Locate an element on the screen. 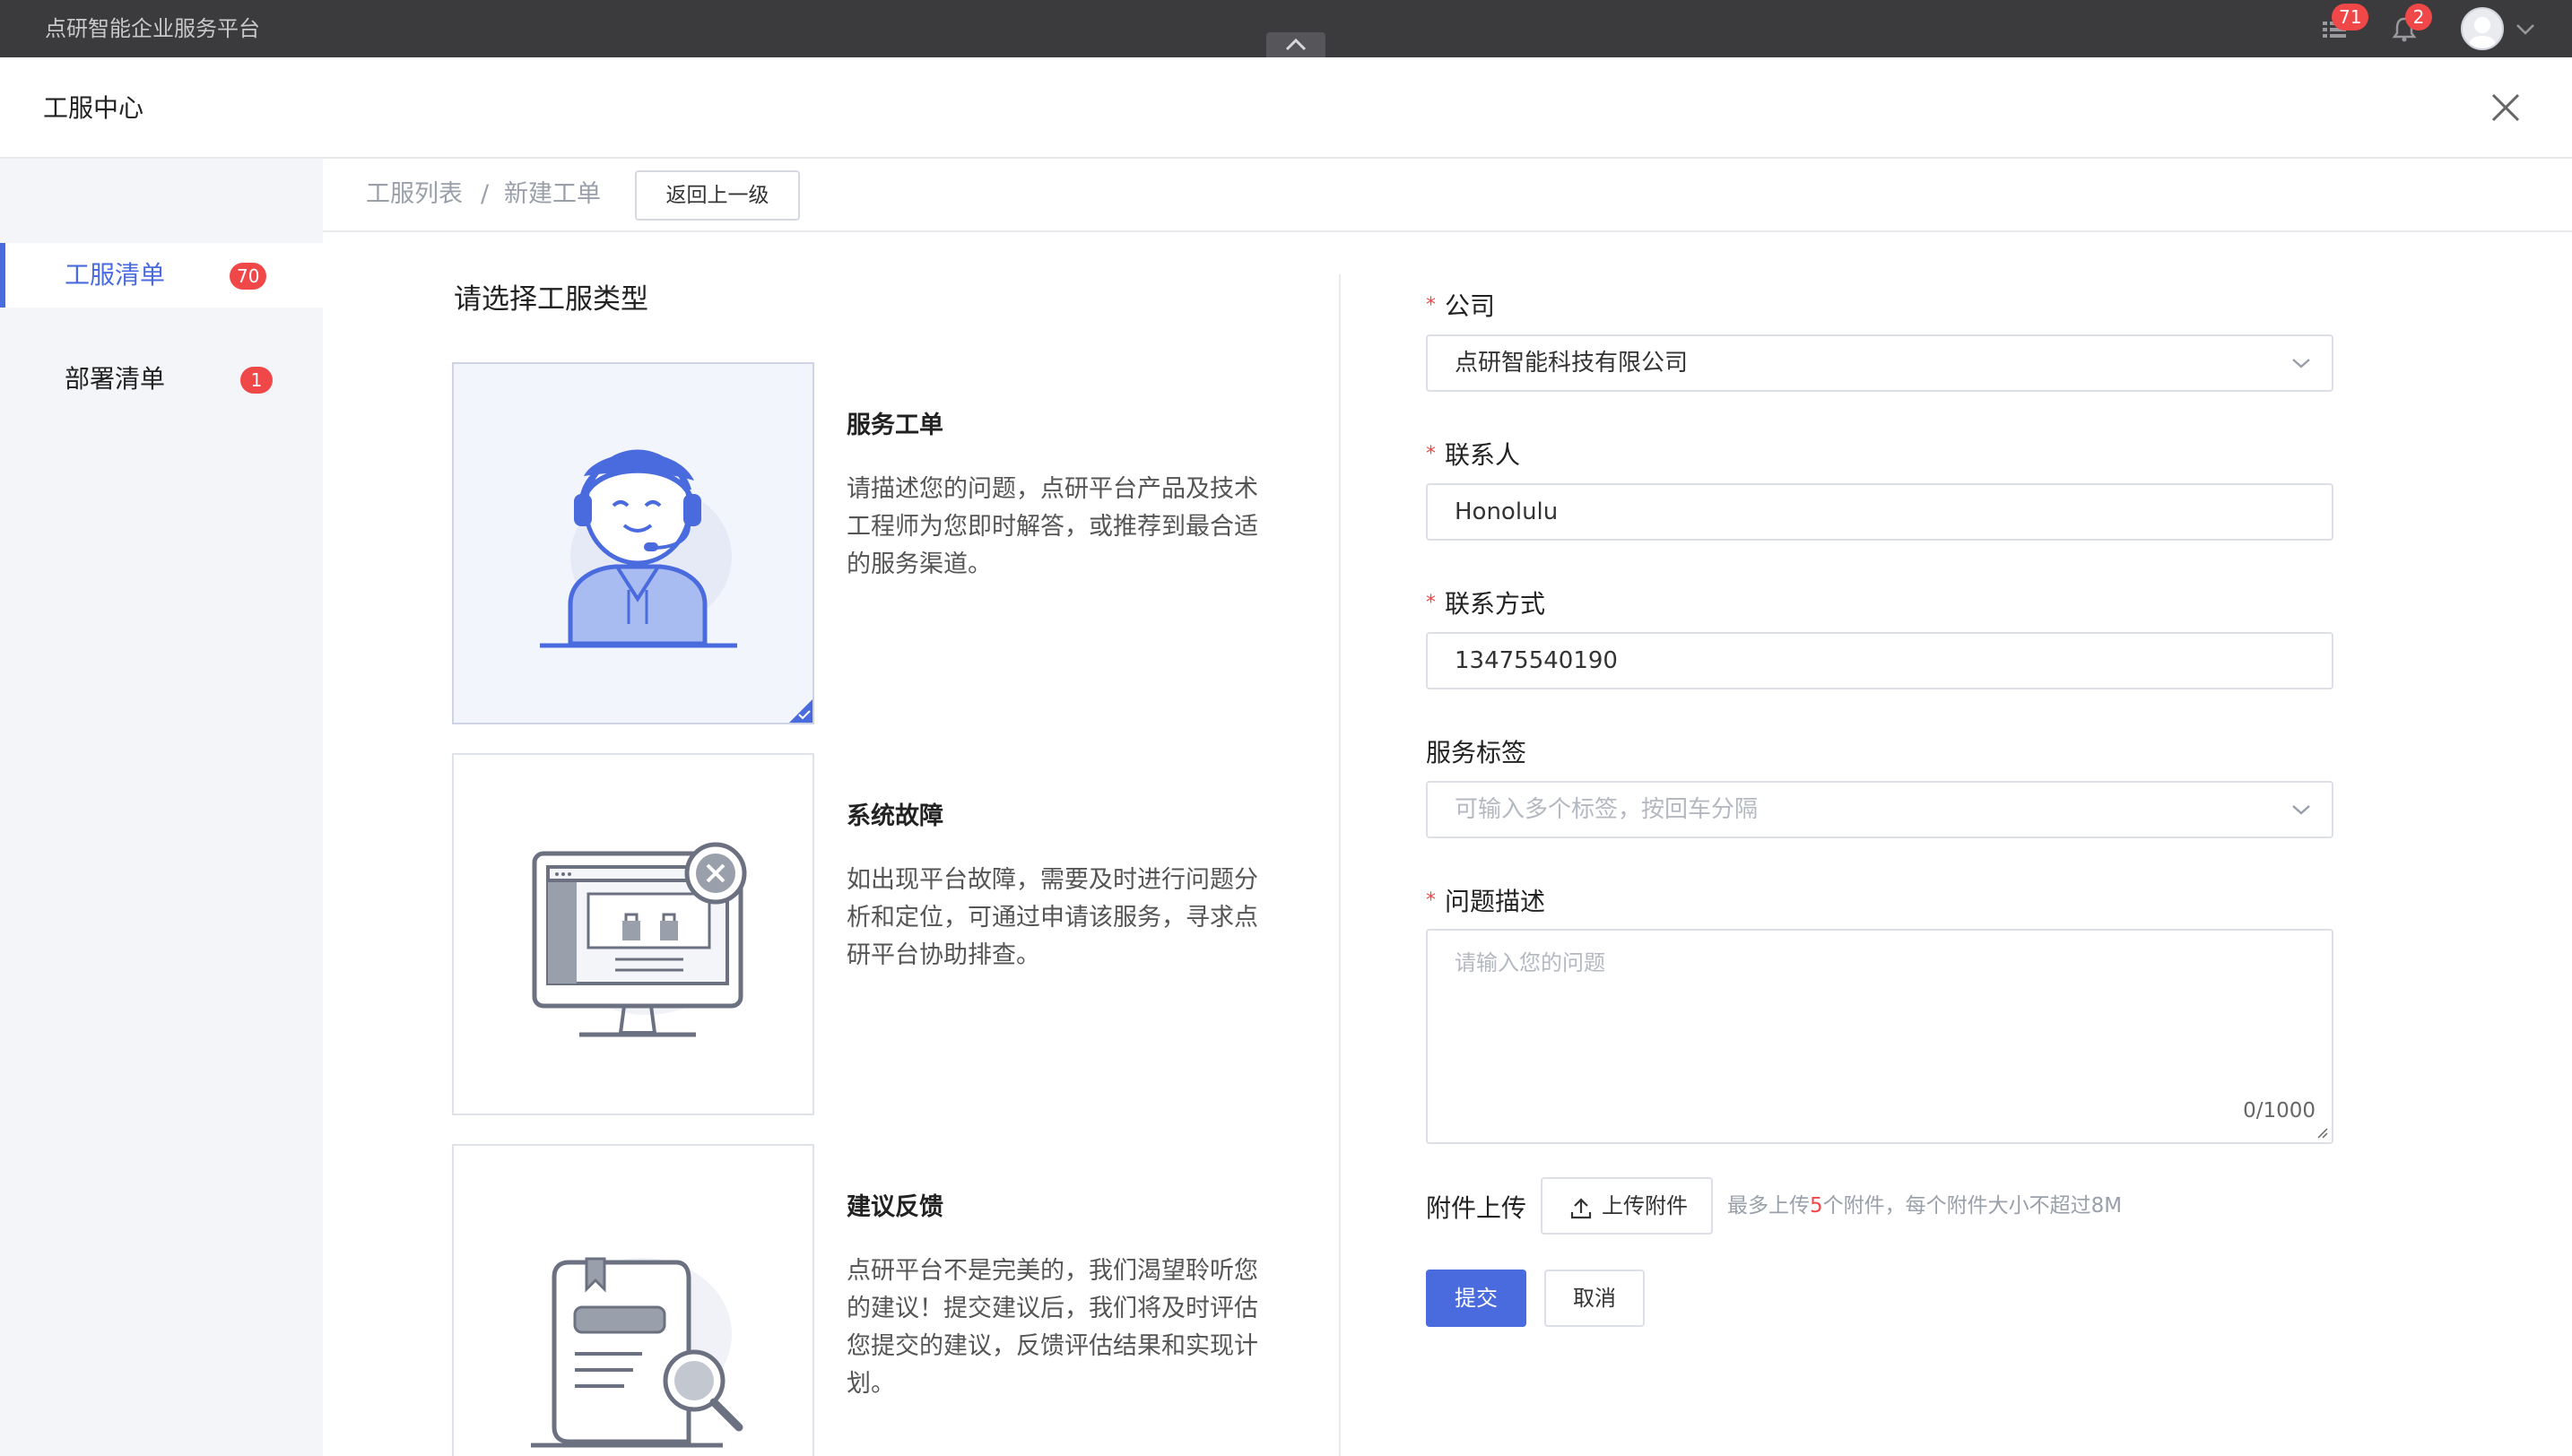 Image resolution: width=2572 pixels, height=1456 pixels. close-button is located at coordinates (2505, 108).